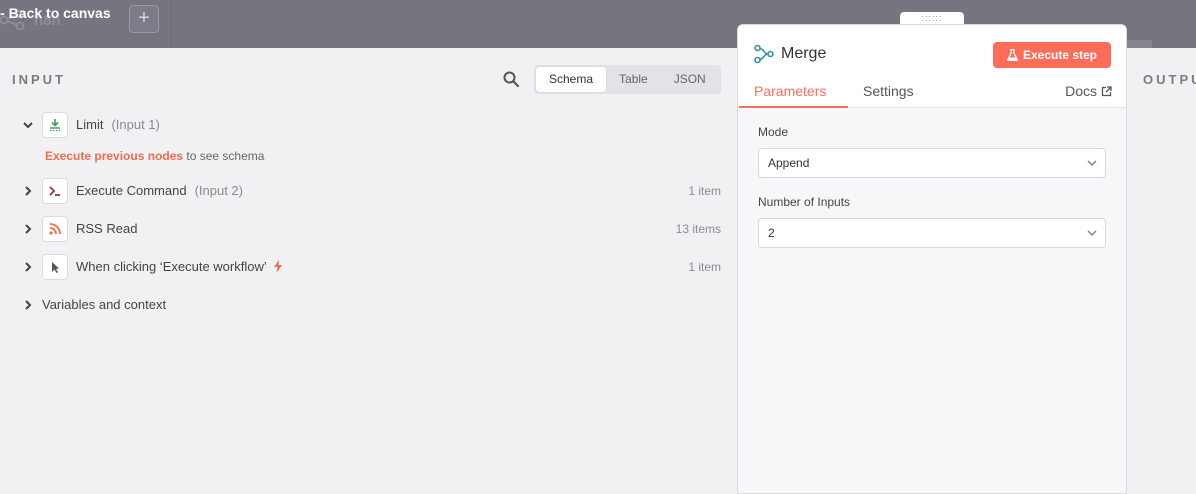 The height and width of the screenshot is (494, 1196). Describe the element at coordinates (104, 304) in the screenshot. I see `variables-label: Variables and context` at that location.